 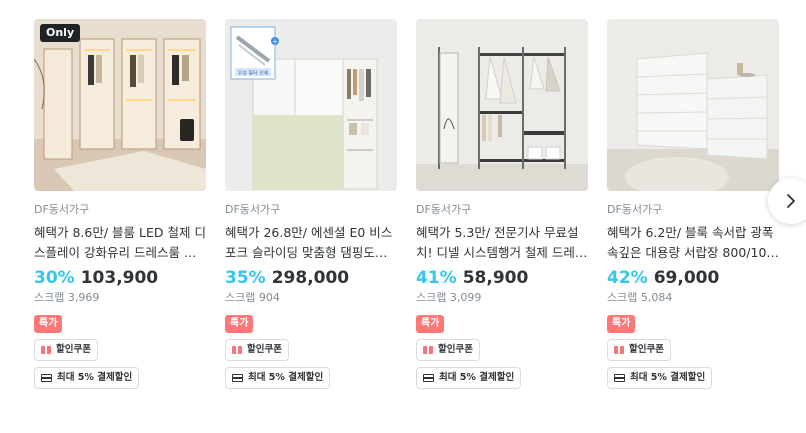 What do you see at coordinates (627, 278) in the screenshot?
I see `discount-rate: 42%` at bounding box center [627, 278].